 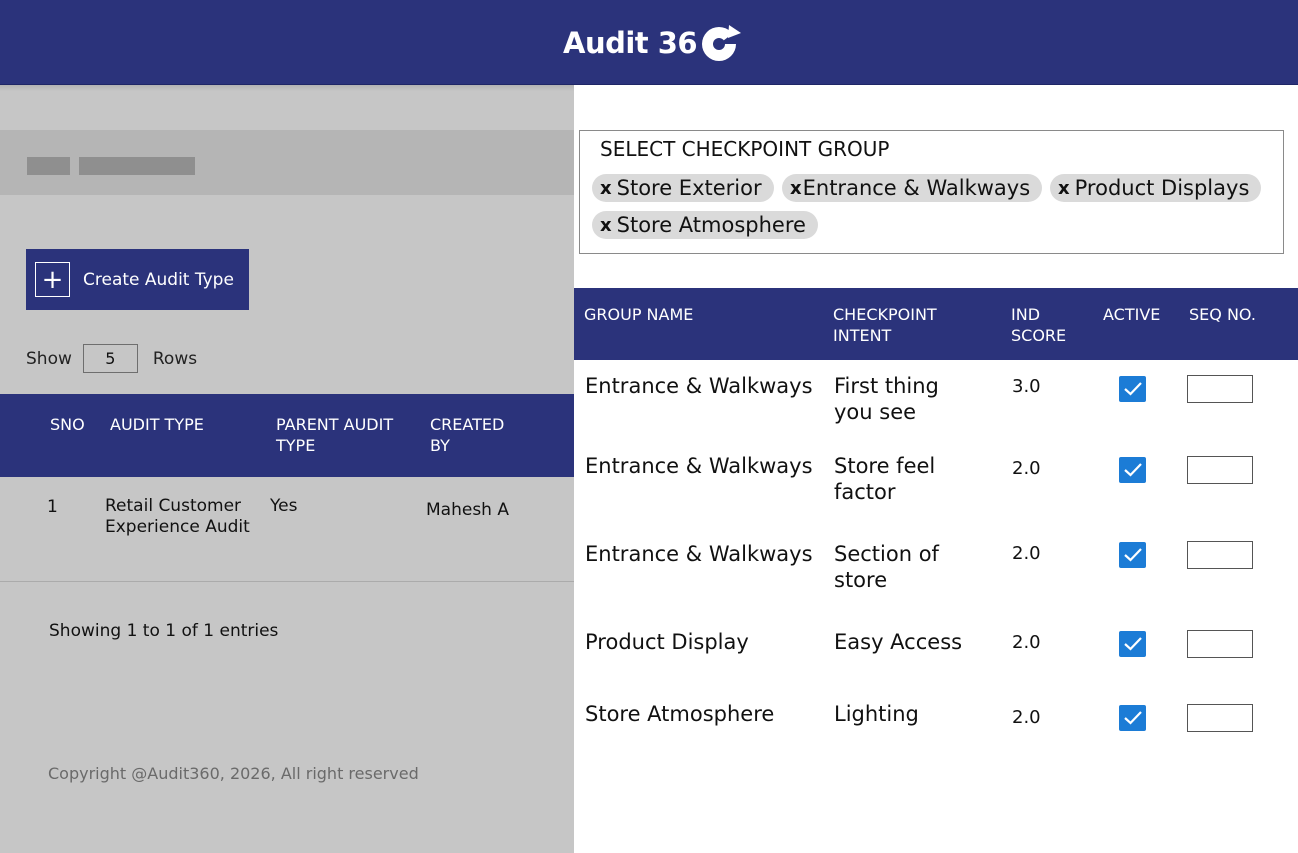 I want to click on cell-checkpoint-intent: Easy Access, so click(x=898, y=642).